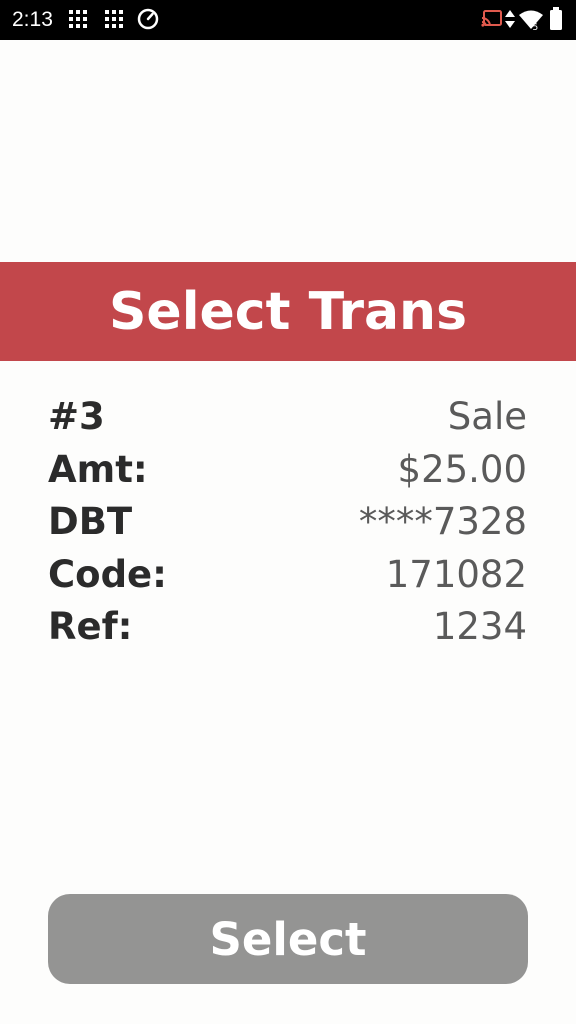  What do you see at coordinates (487, 416) in the screenshot?
I see `transaction-type-value: Sale` at bounding box center [487, 416].